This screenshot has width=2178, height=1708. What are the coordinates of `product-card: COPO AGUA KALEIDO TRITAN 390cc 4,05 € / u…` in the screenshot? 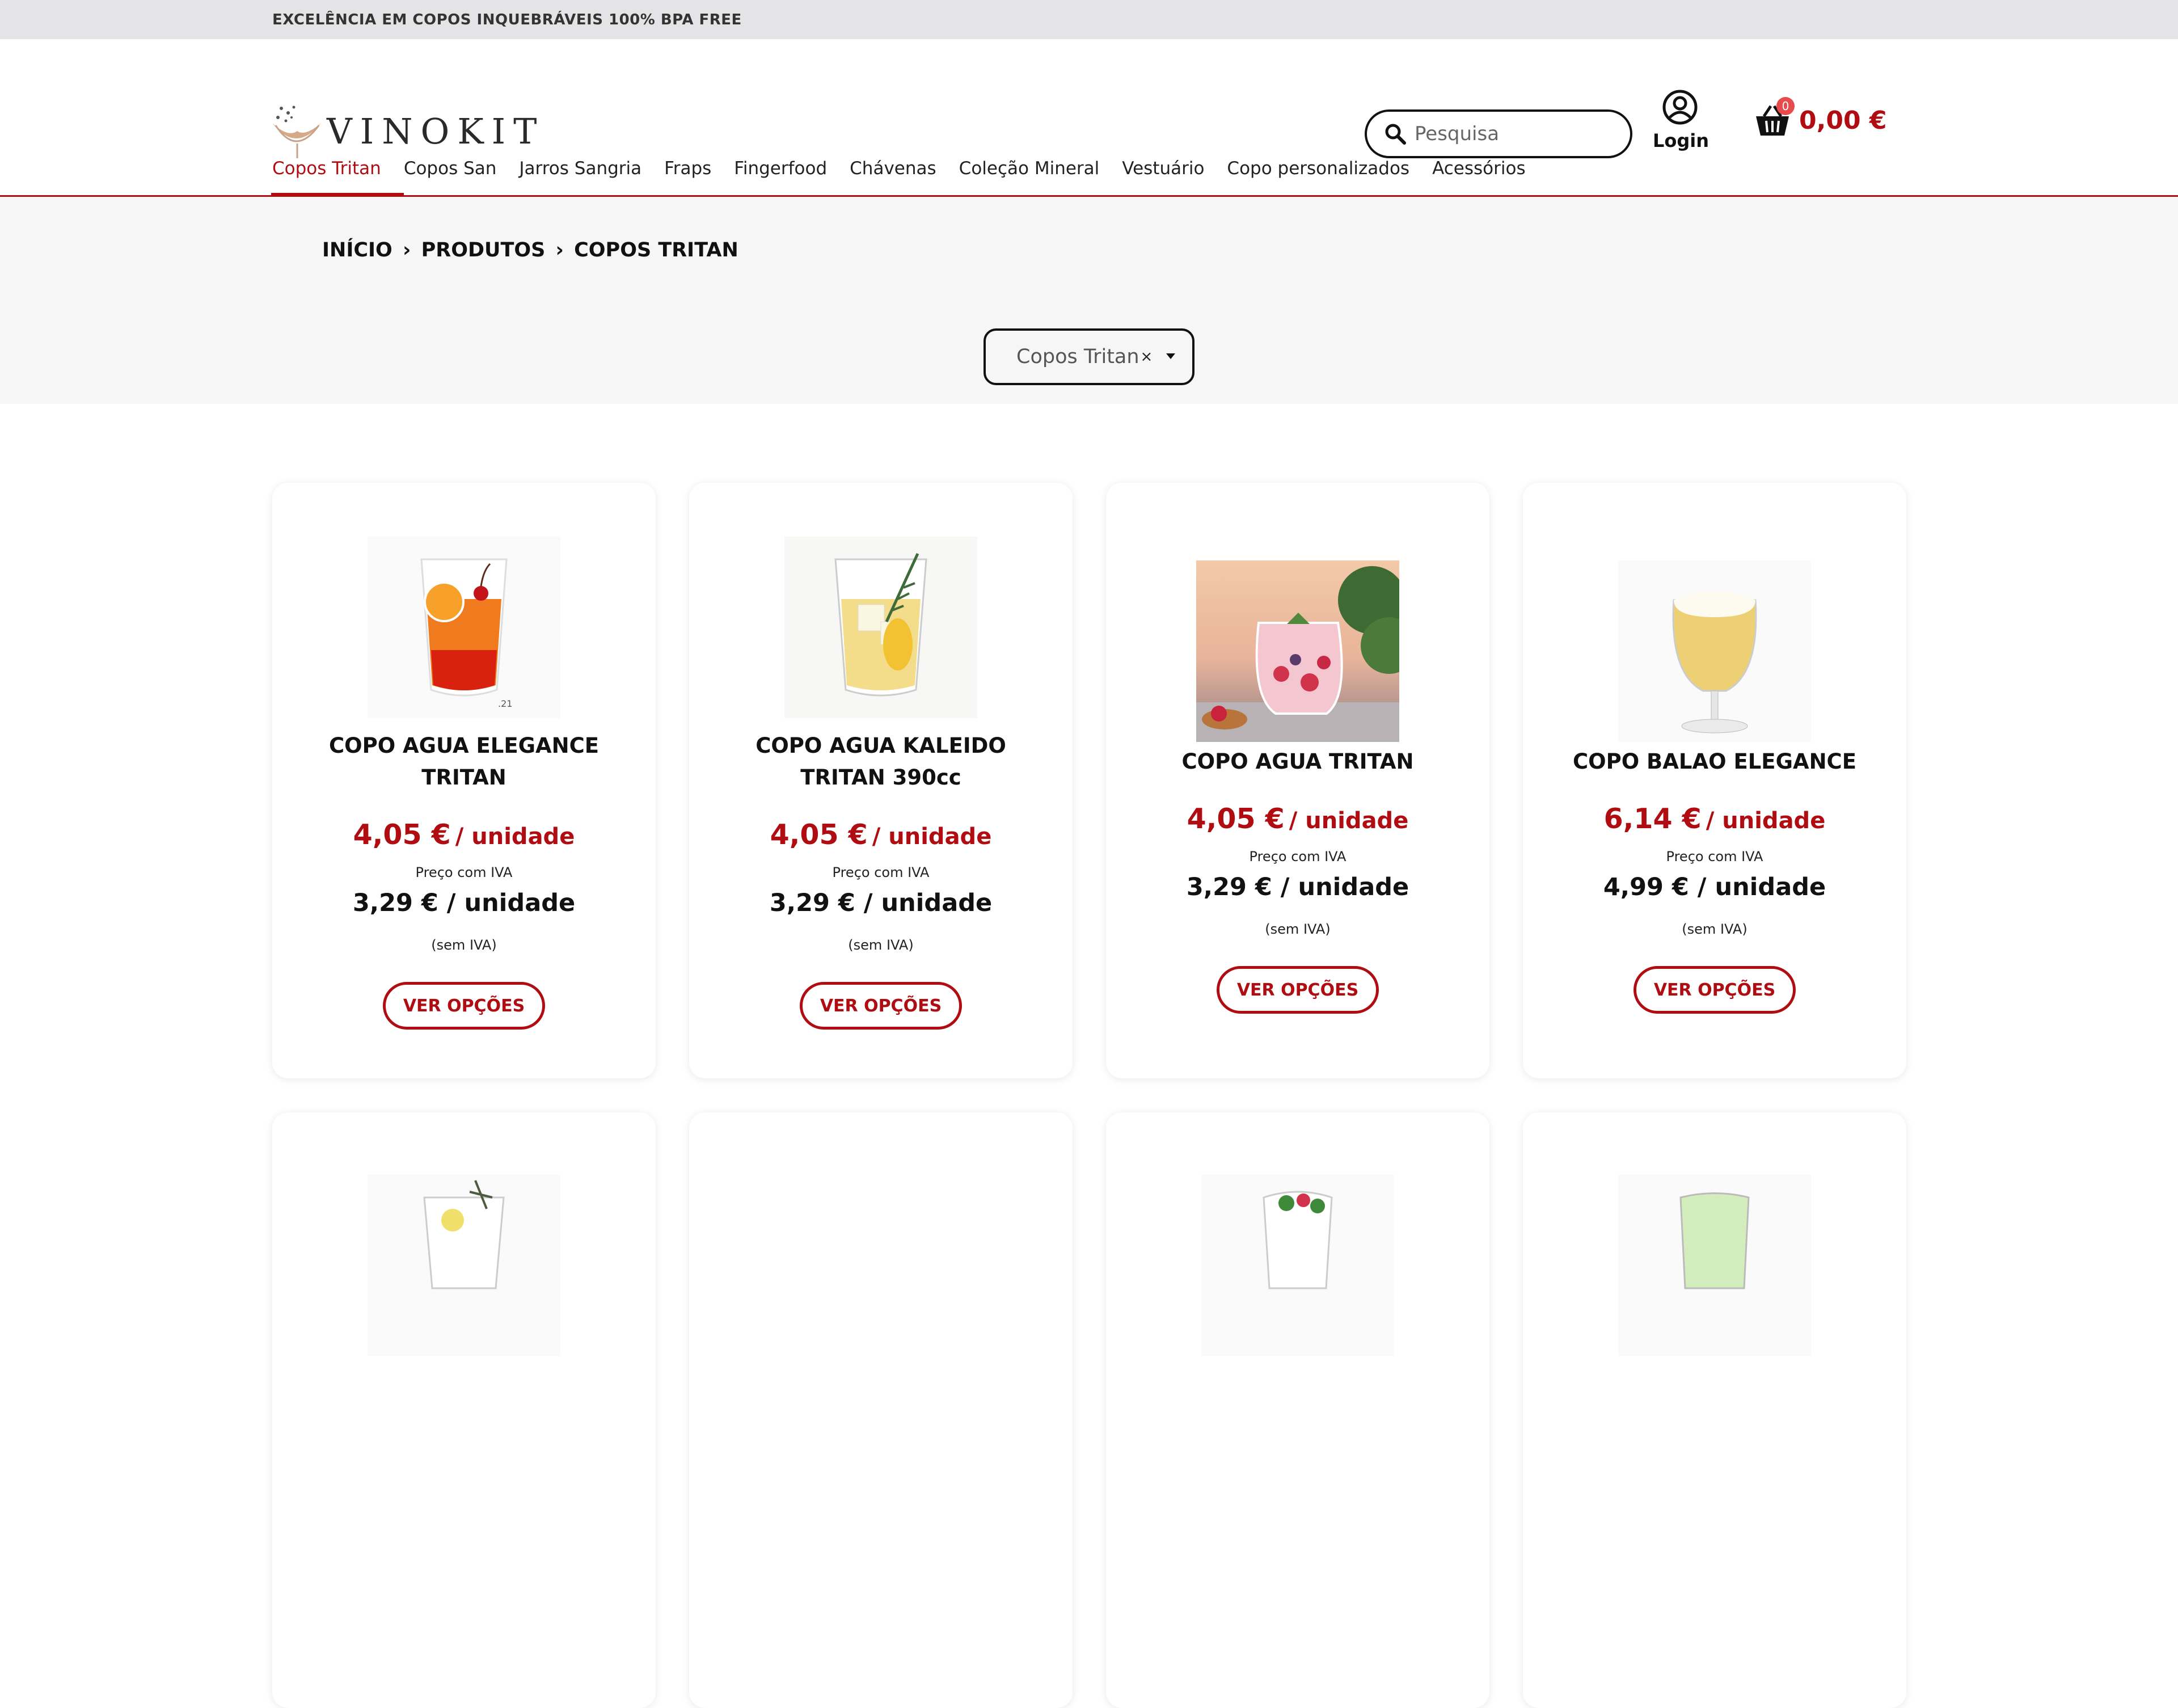 It's located at (881, 780).